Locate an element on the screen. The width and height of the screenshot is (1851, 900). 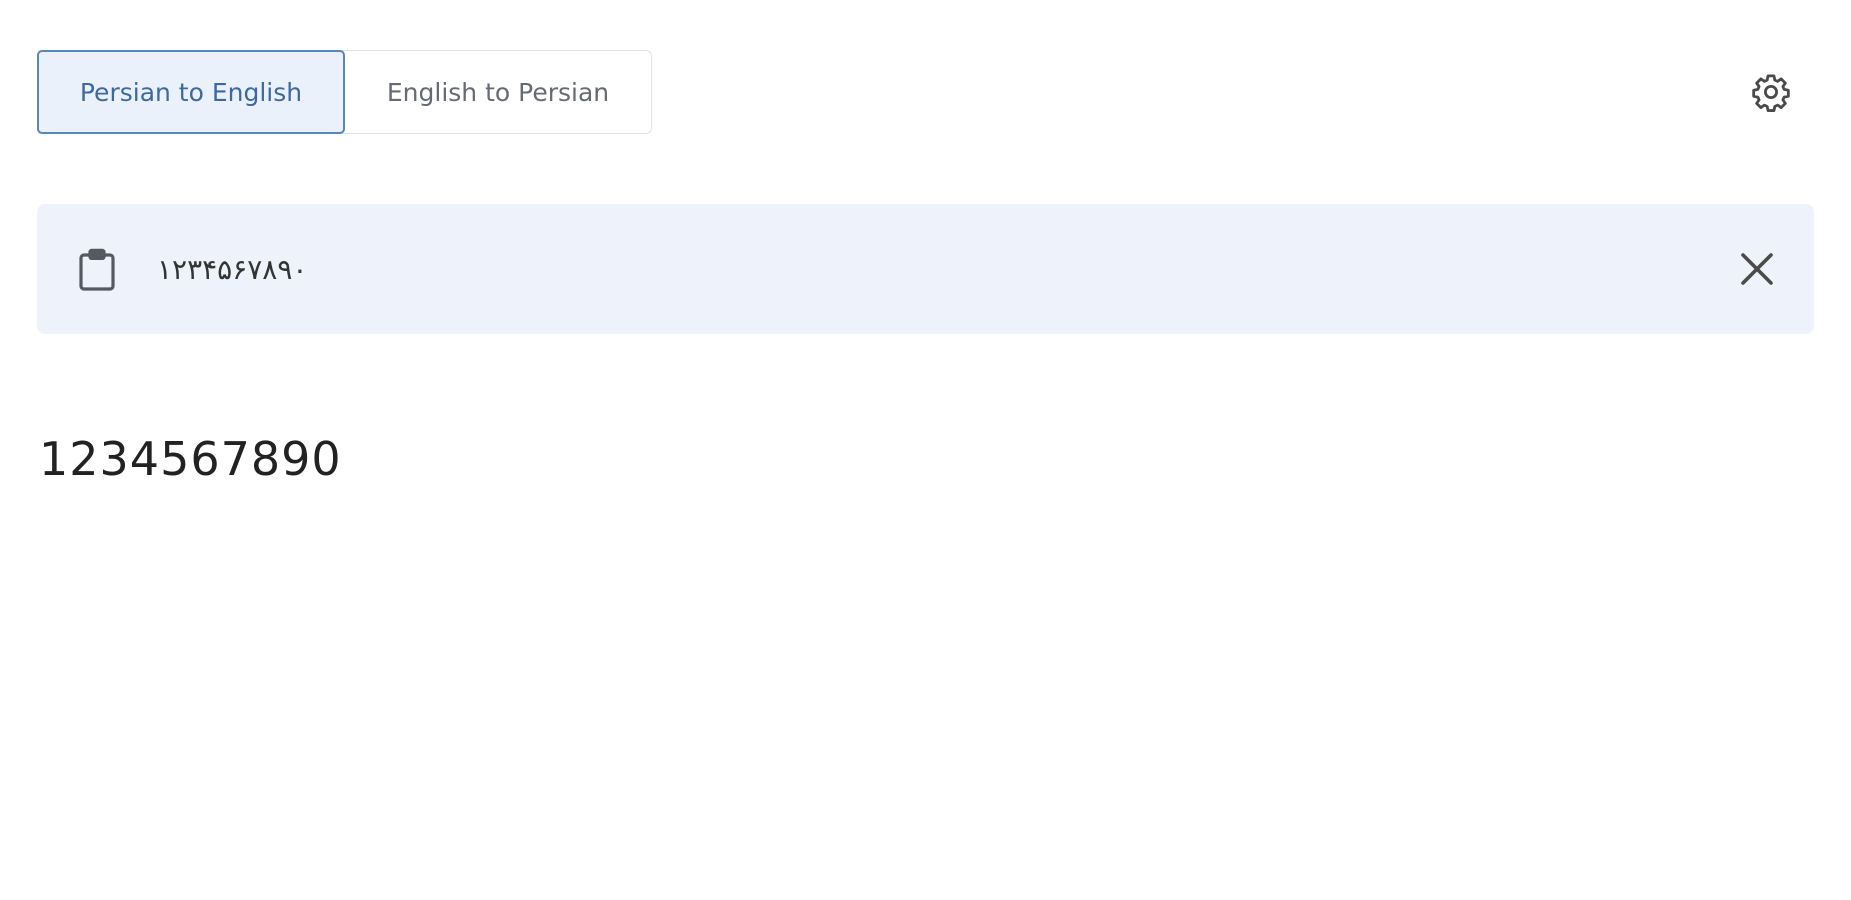
gear-icon is located at coordinates (1771, 92).